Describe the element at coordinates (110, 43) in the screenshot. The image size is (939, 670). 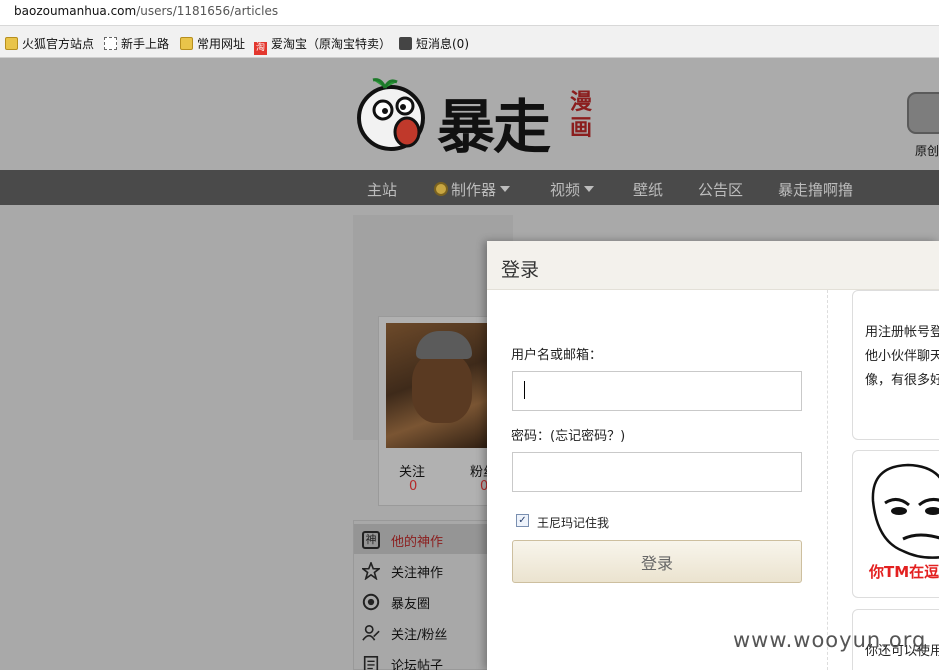
I see `dashed-page-icon` at that location.